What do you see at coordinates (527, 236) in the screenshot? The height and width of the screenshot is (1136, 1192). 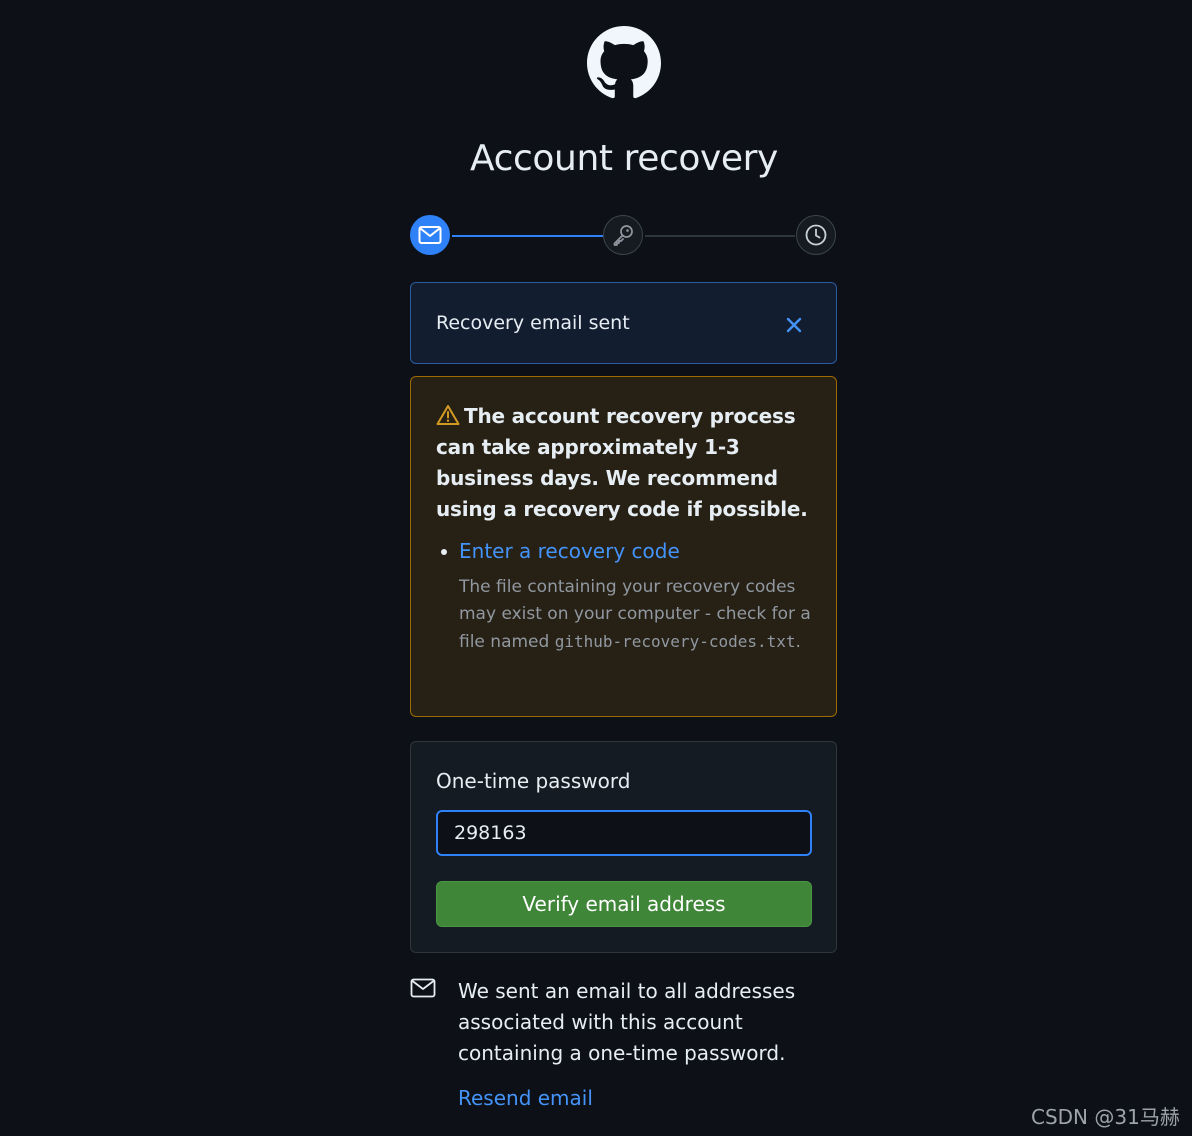 I see `stepper-progress-line` at bounding box center [527, 236].